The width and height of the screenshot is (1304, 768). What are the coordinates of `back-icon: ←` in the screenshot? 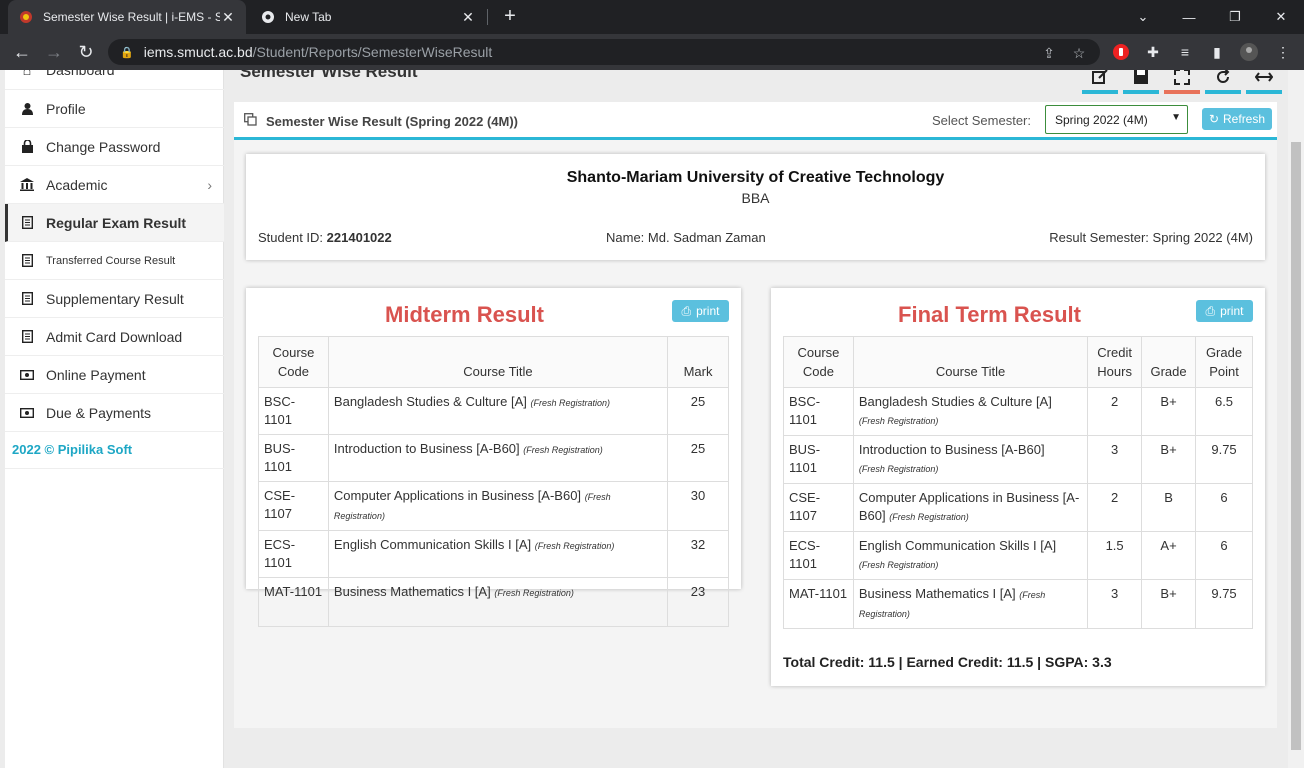 It's located at (22, 52).